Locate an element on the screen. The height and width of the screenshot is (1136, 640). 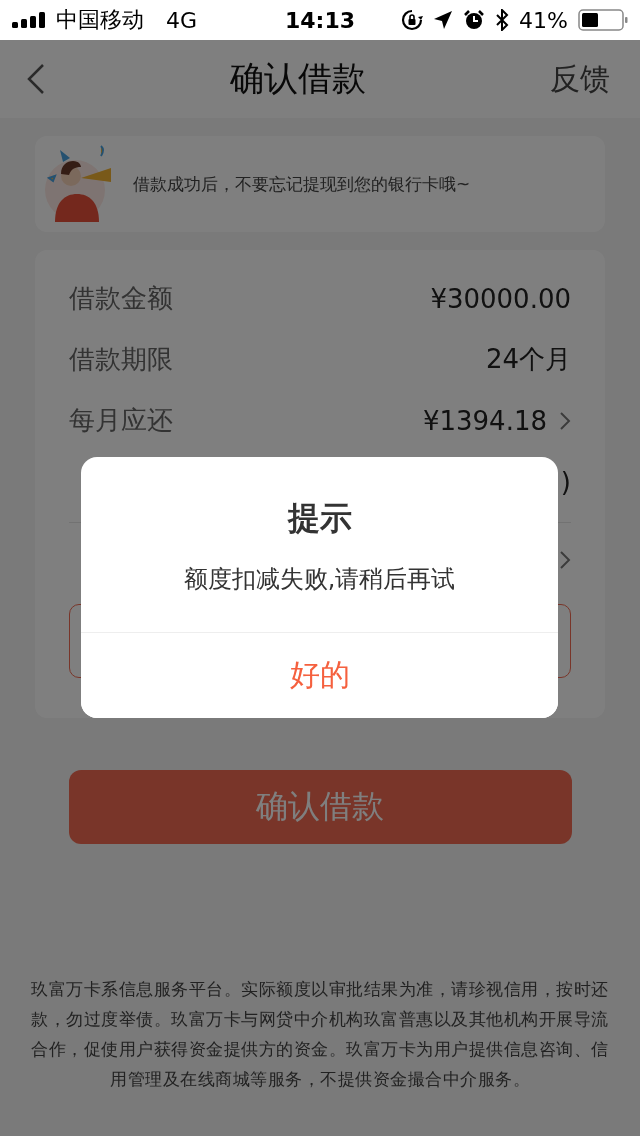
detail-value: ¥30000.00 is located at coordinates (500, 298).